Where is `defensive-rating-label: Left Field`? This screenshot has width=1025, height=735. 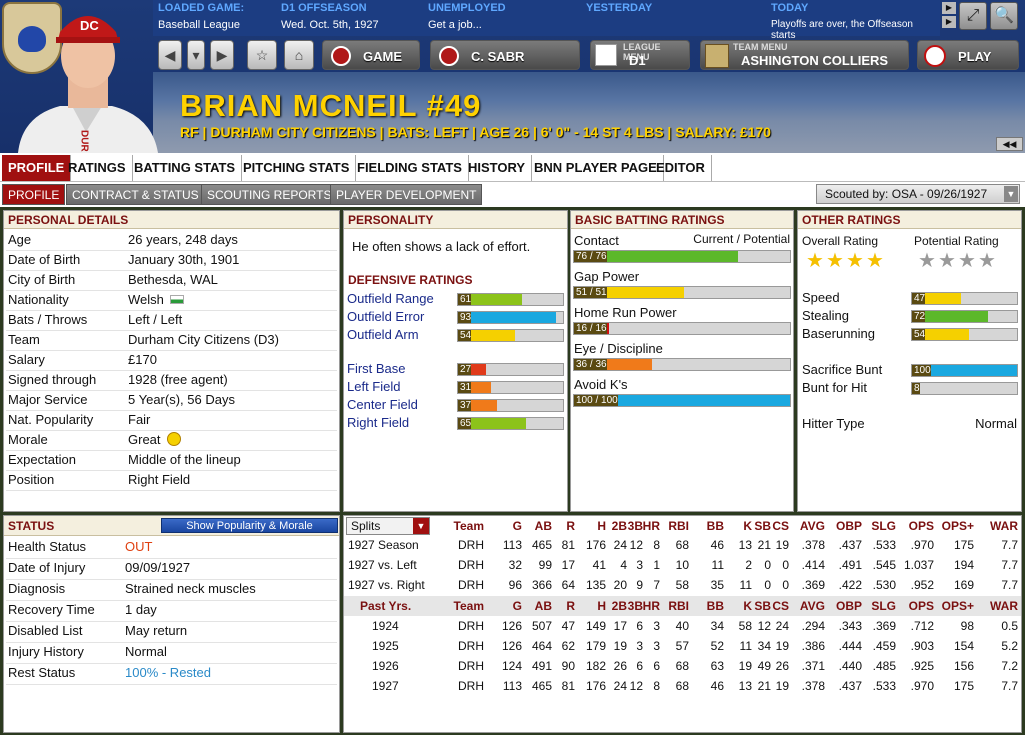 defensive-rating-label: Left Field is located at coordinates (374, 386).